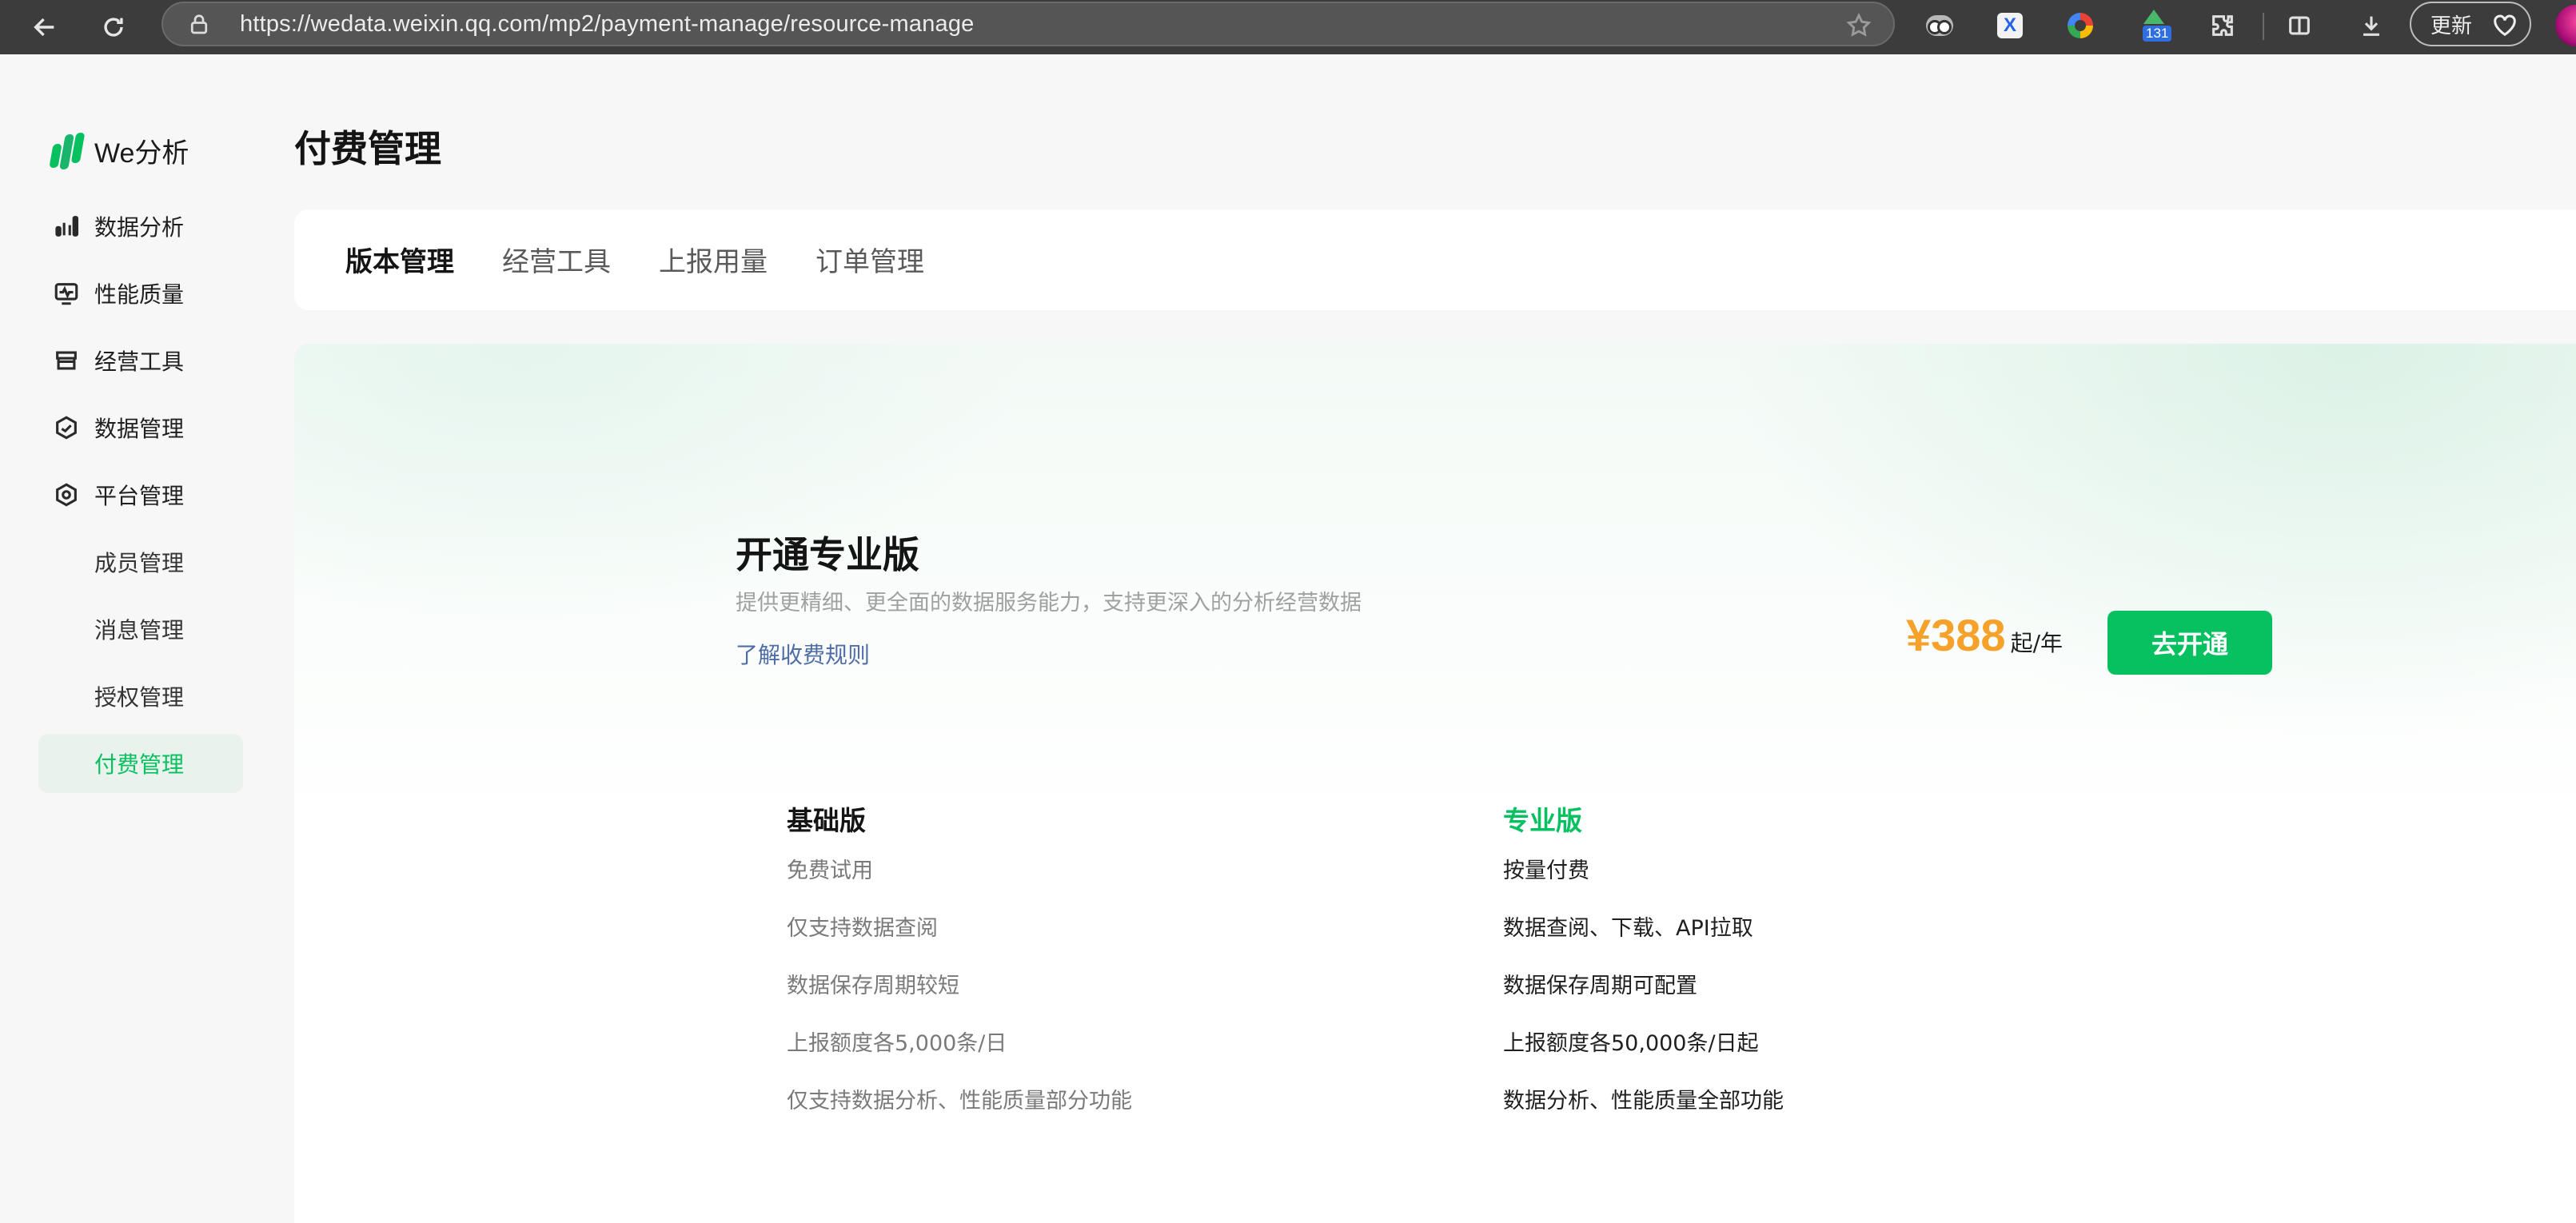 This screenshot has height=1223, width=2576. Describe the element at coordinates (2189, 643) in the screenshot. I see `open-pro-button: 去开通` at that location.